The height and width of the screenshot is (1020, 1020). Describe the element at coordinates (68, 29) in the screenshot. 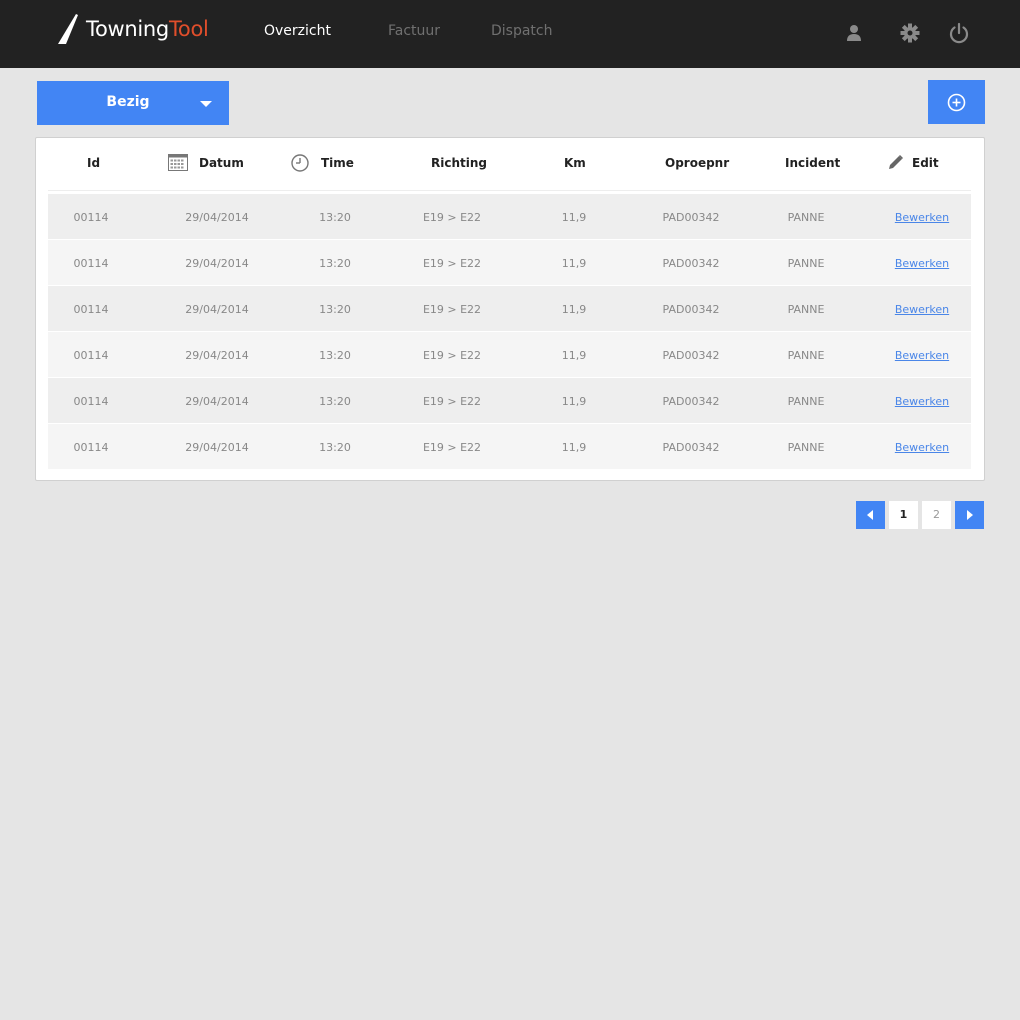

I see `logo-slash-icon` at that location.